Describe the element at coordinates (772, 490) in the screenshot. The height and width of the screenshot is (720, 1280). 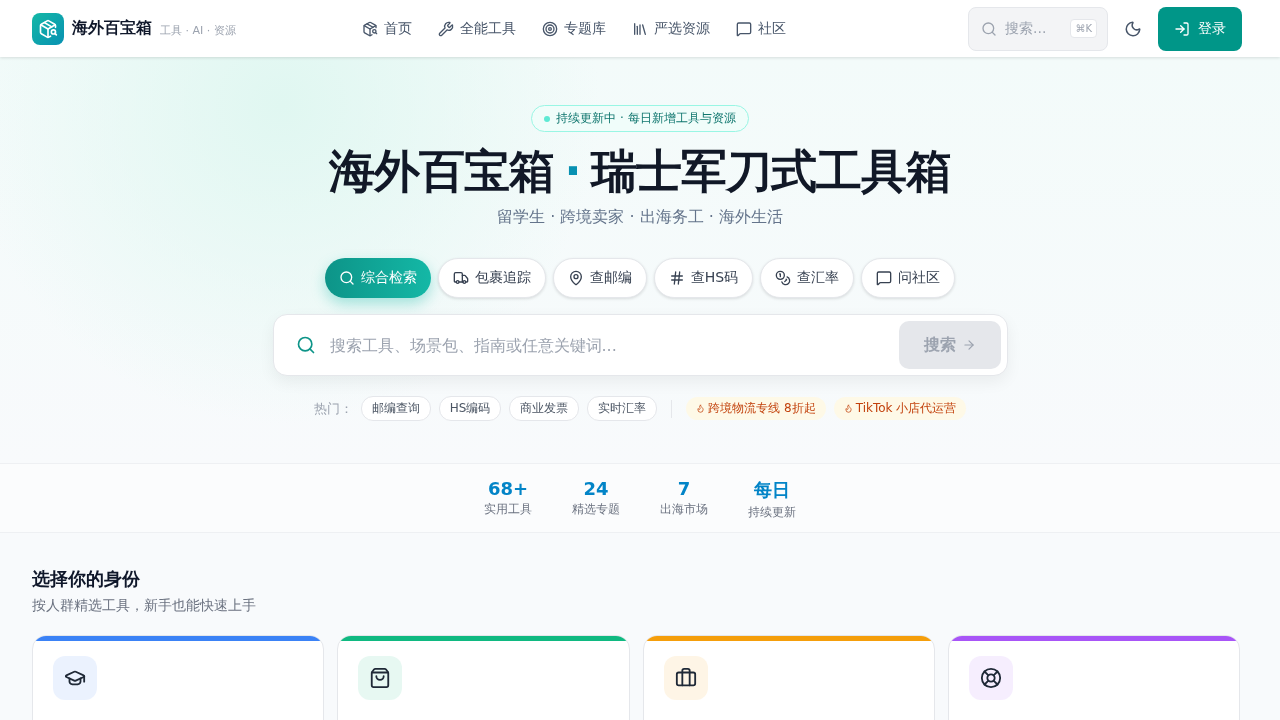
I see `stat-value: 每日` at that location.